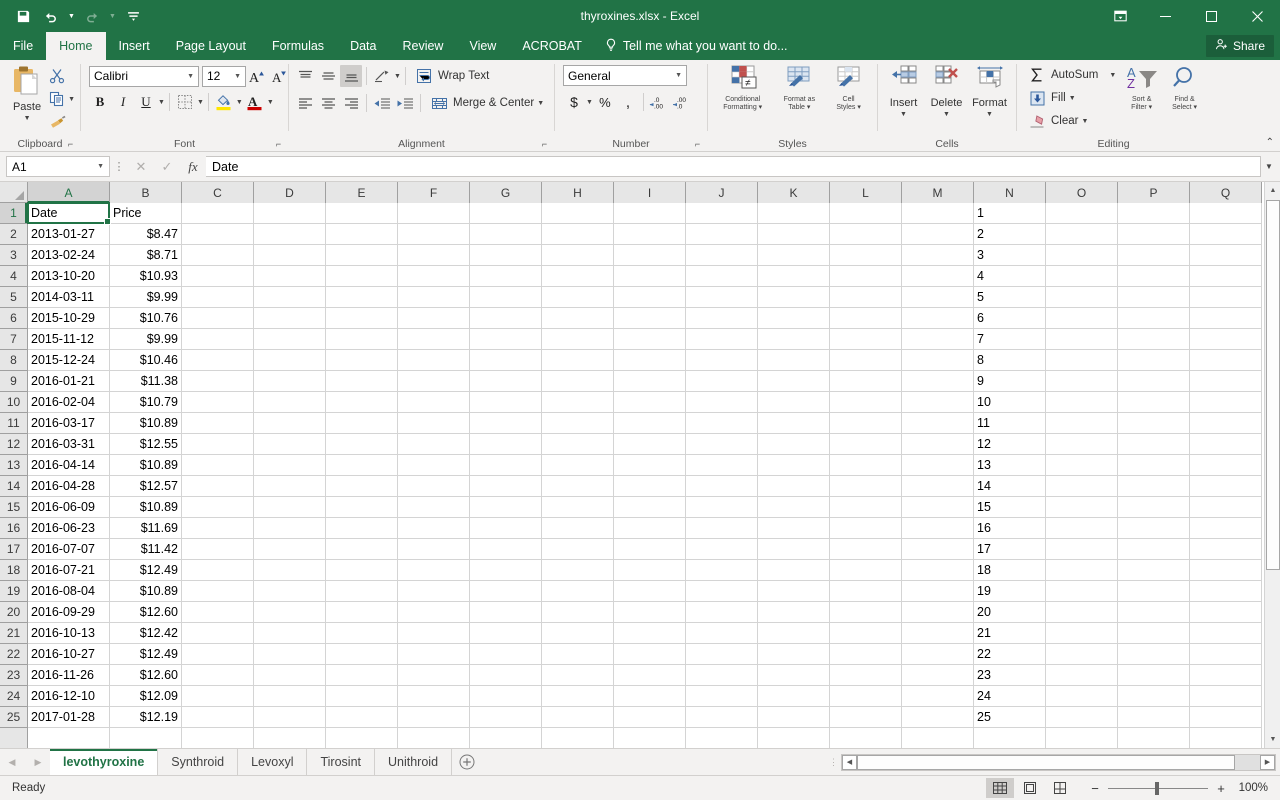  Describe the element at coordinates (866, 297) in the screenshot. I see `cell-L5` at that location.